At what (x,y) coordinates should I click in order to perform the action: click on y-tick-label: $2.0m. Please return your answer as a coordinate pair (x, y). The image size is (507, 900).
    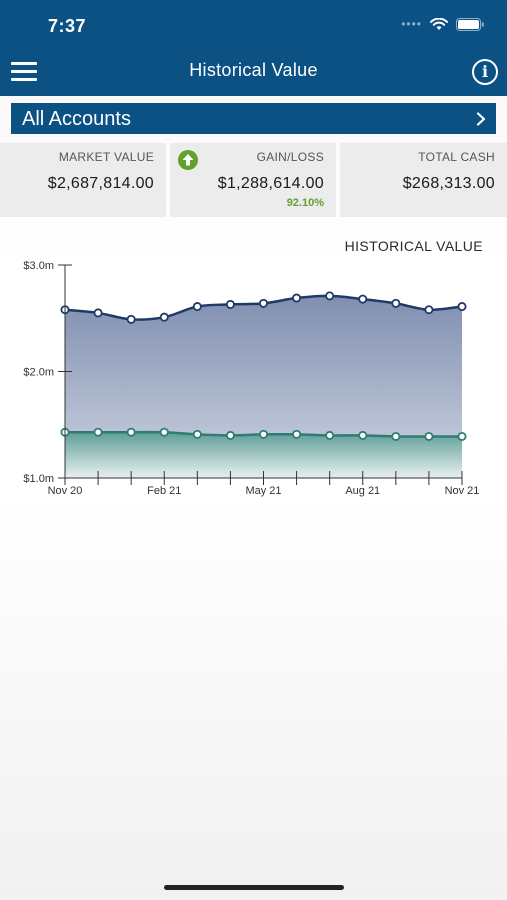
    Looking at the image, I should click on (38, 373).